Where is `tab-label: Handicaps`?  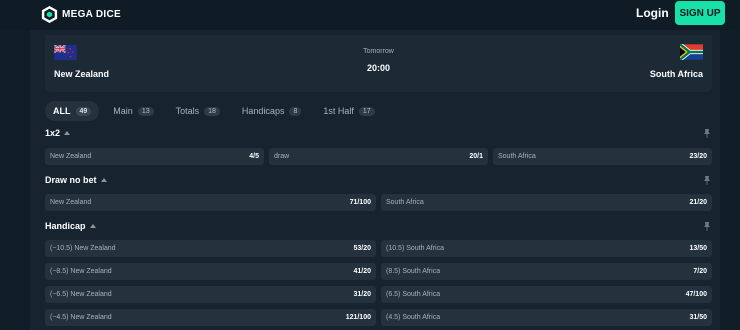
tab-label: Handicaps is located at coordinates (263, 111).